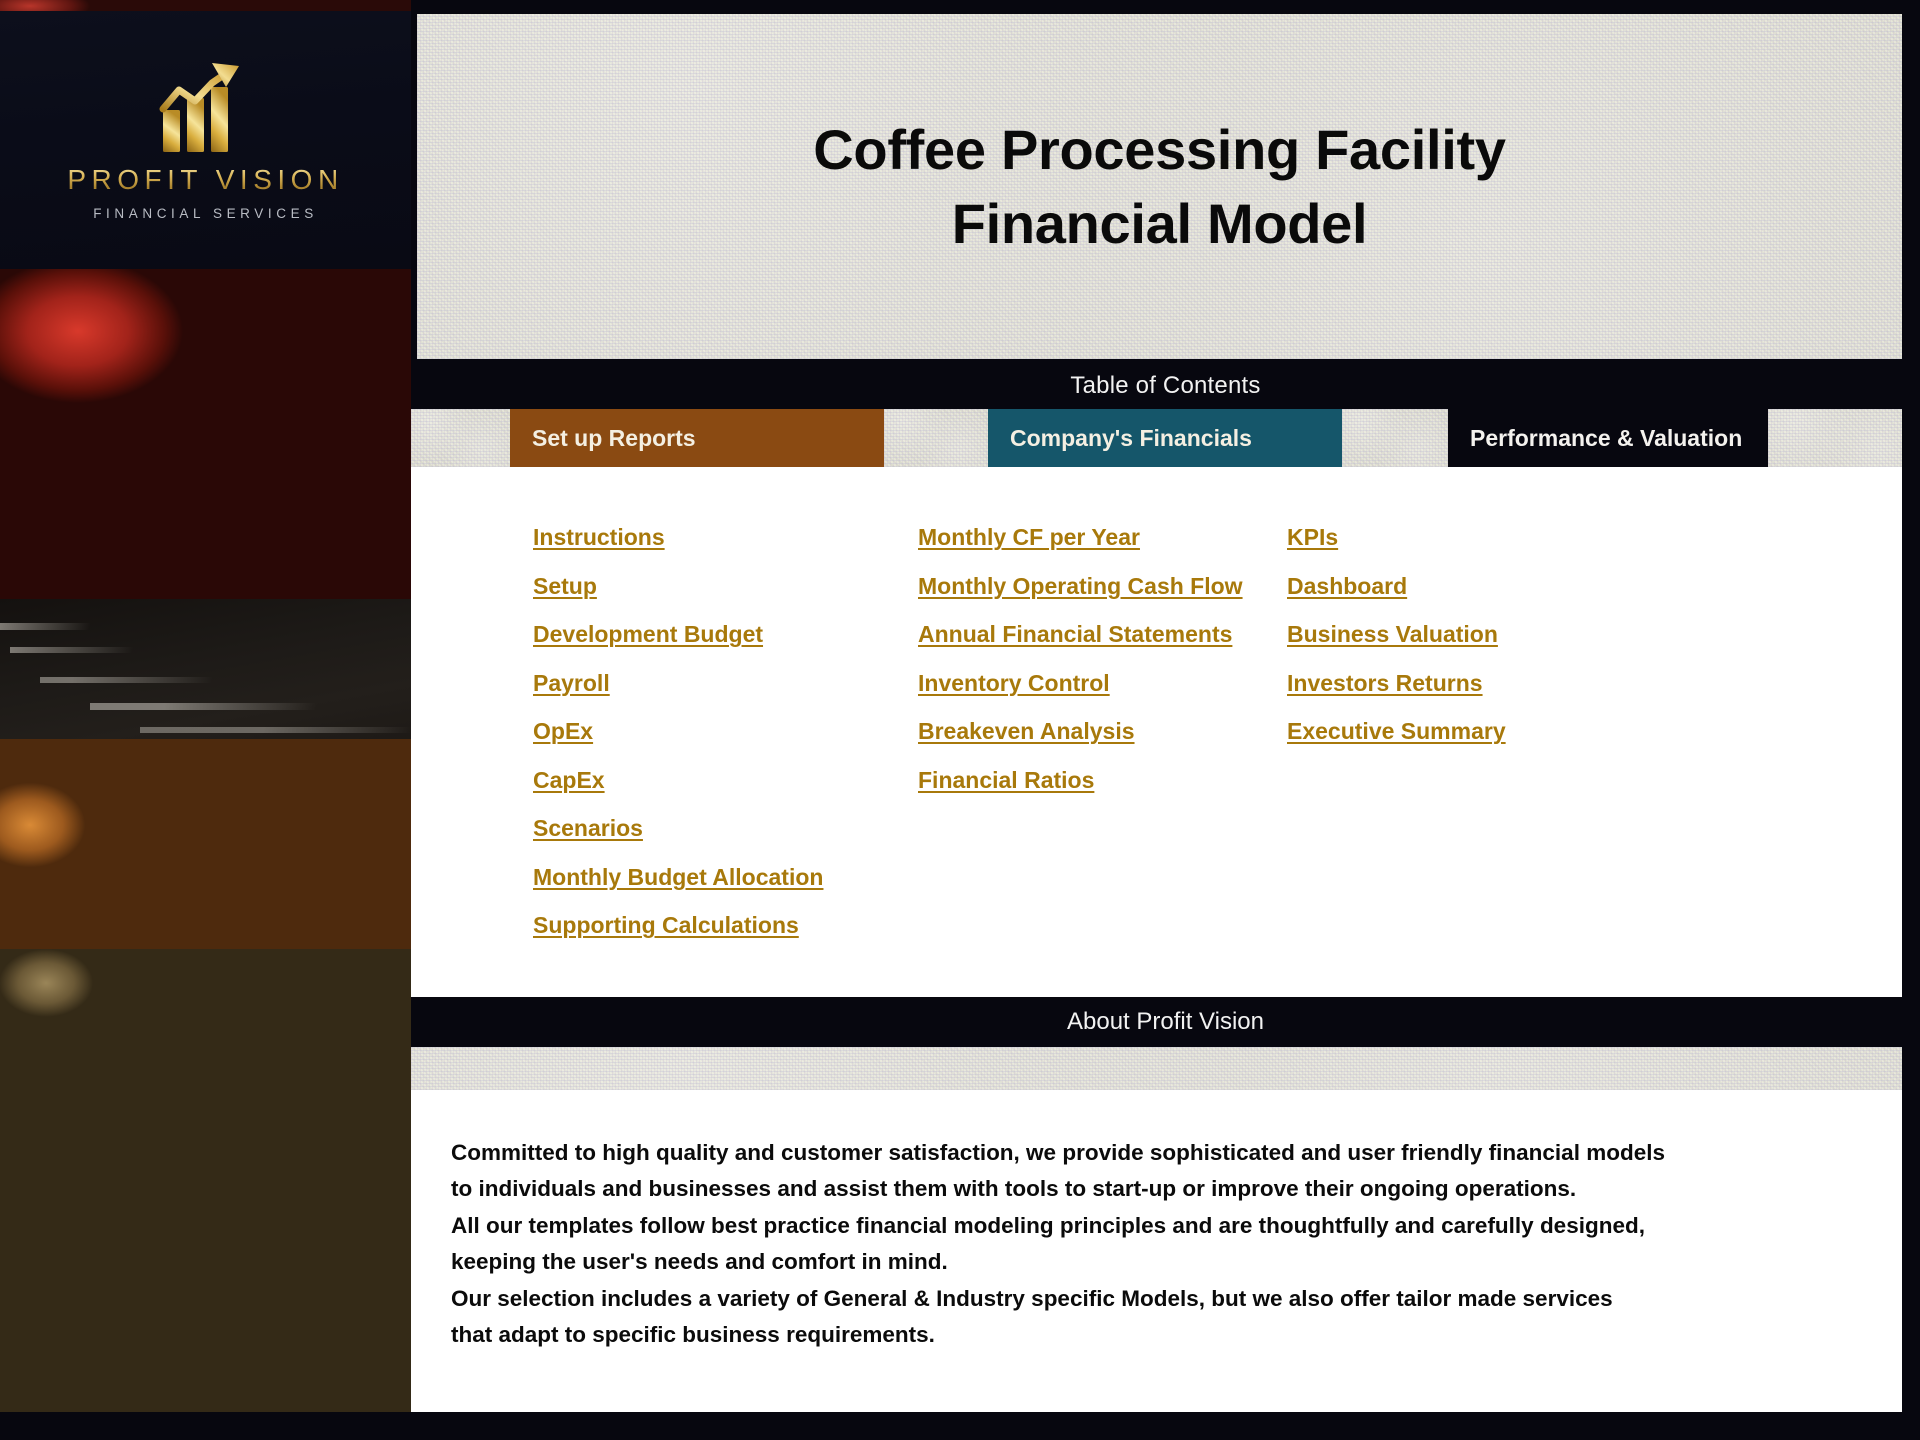  What do you see at coordinates (1608, 438) in the screenshot?
I see `tab-performance-valuation: Performance & Valuation` at bounding box center [1608, 438].